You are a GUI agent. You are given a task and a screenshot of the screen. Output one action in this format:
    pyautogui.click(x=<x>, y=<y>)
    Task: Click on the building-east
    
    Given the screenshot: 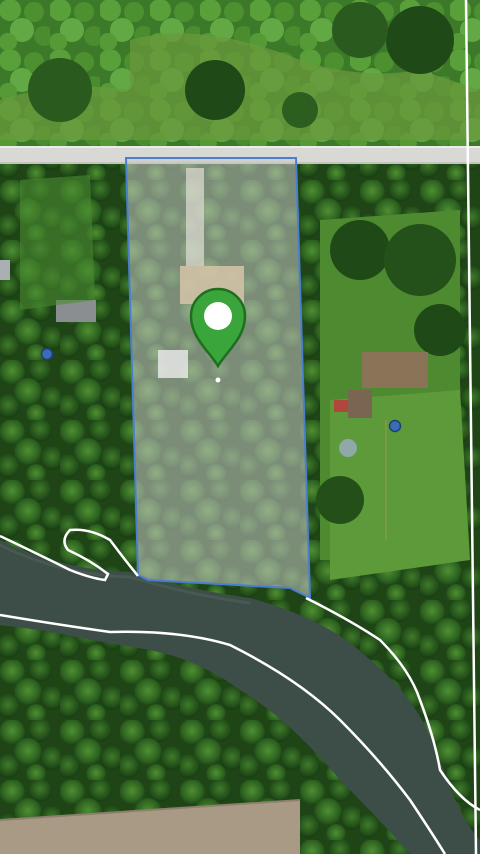 What is the action you would take?
    pyautogui.click(x=395, y=370)
    